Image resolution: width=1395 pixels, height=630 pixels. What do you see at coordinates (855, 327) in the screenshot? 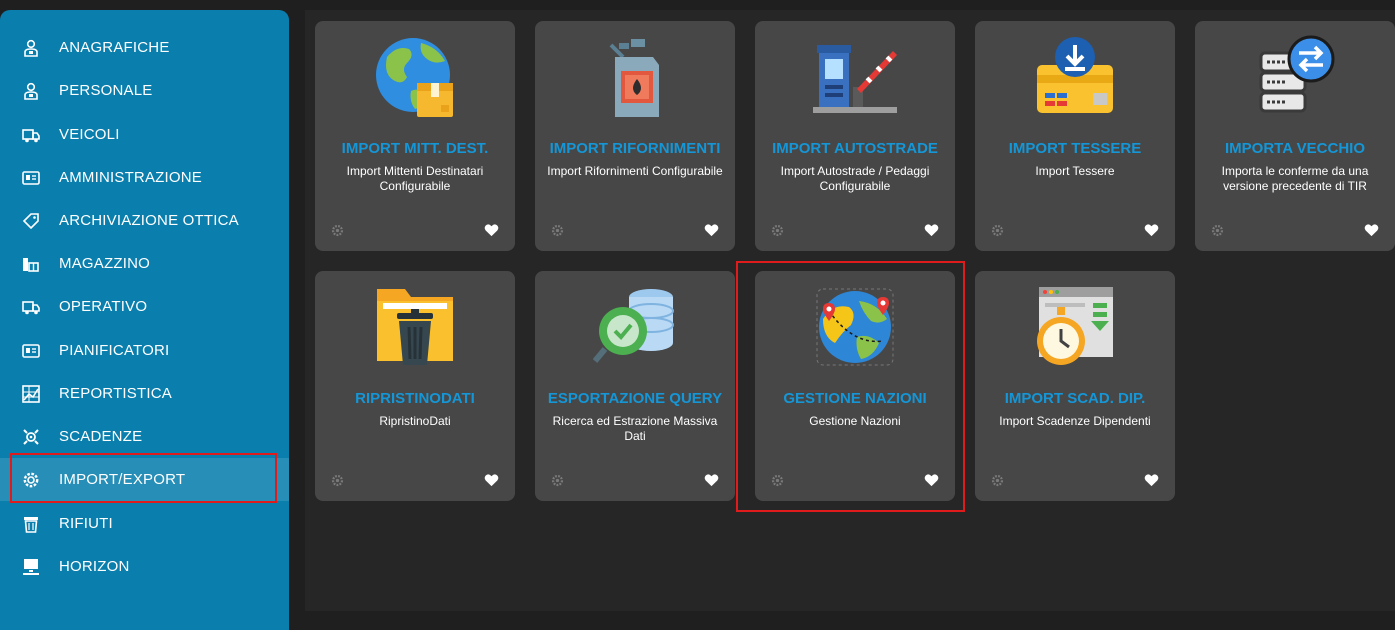
I see `world-map-icon` at bounding box center [855, 327].